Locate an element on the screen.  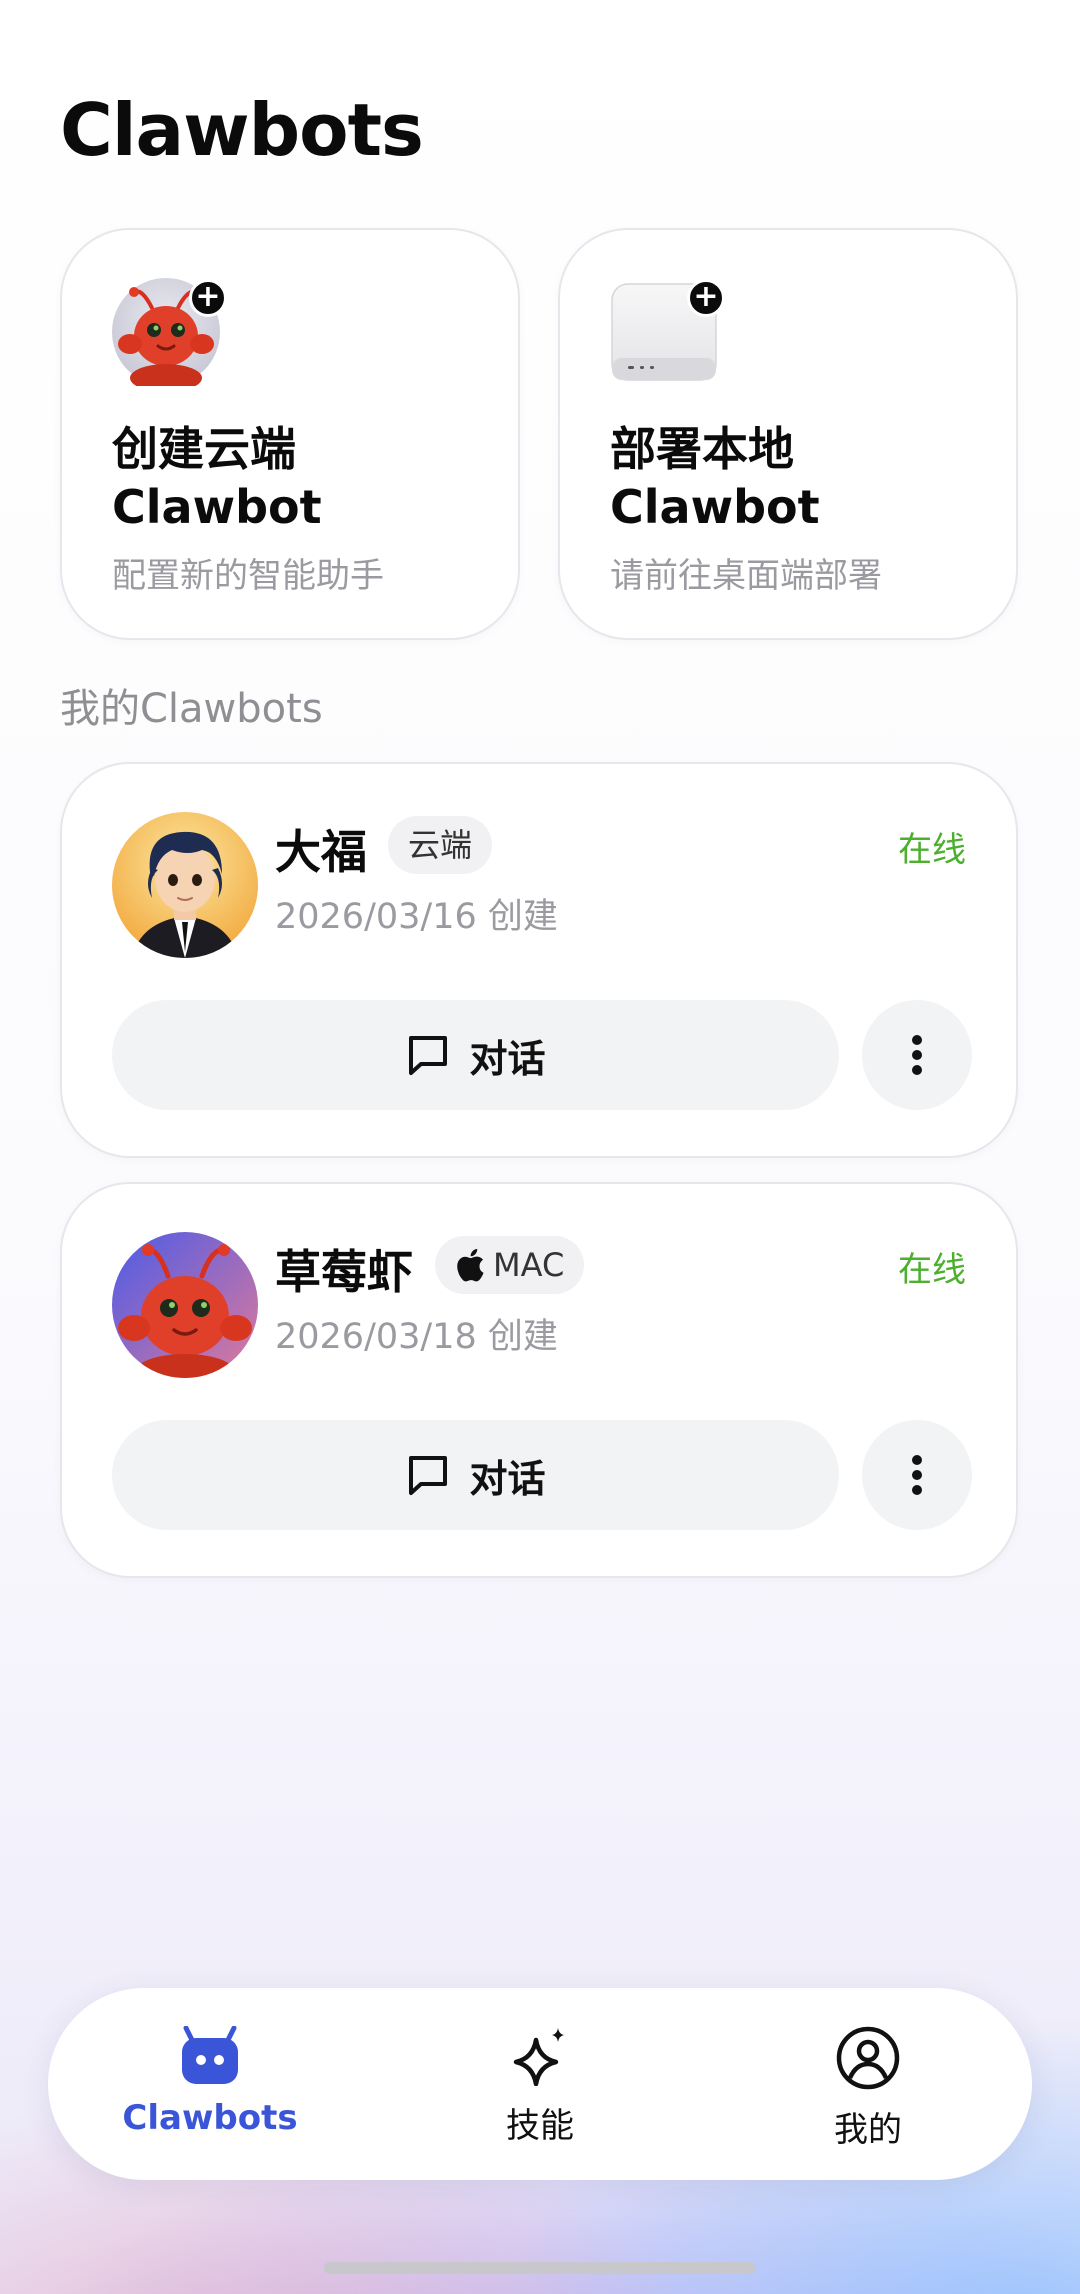
apple-icon is located at coordinates (470, 1265).